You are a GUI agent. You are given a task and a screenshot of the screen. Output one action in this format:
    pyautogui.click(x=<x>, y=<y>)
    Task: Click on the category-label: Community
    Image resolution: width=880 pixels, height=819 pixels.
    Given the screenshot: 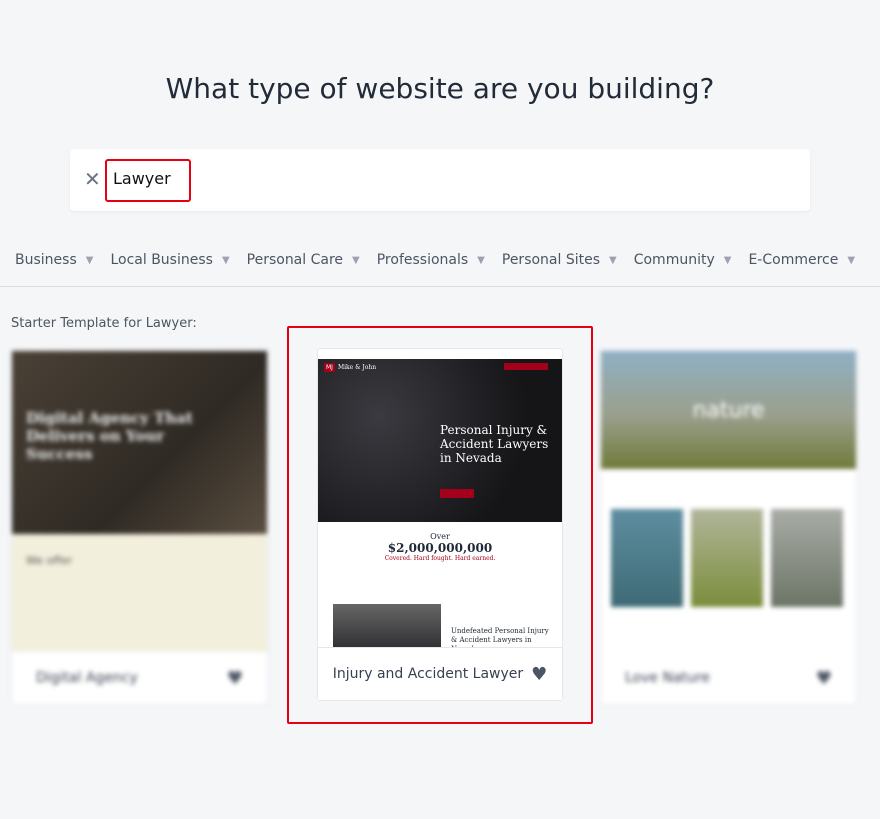 What is the action you would take?
    pyautogui.click(x=674, y=260)
    